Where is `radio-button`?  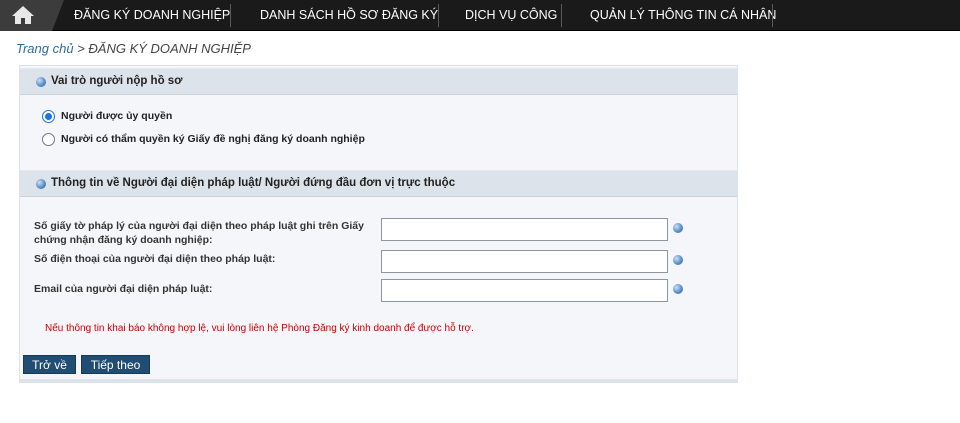
radio-button is located at coordinates (48, 139).